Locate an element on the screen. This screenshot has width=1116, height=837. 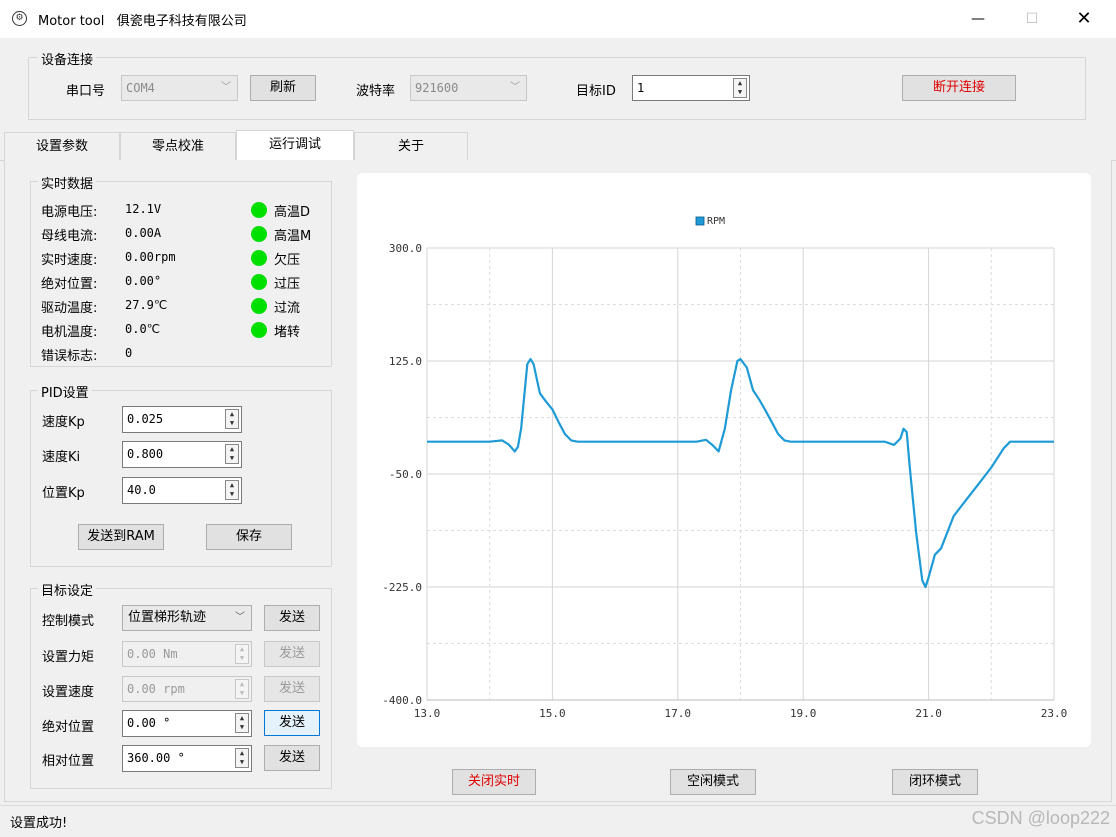
send-rel-pos-button: 发送 is located at coordinates (292, 758).